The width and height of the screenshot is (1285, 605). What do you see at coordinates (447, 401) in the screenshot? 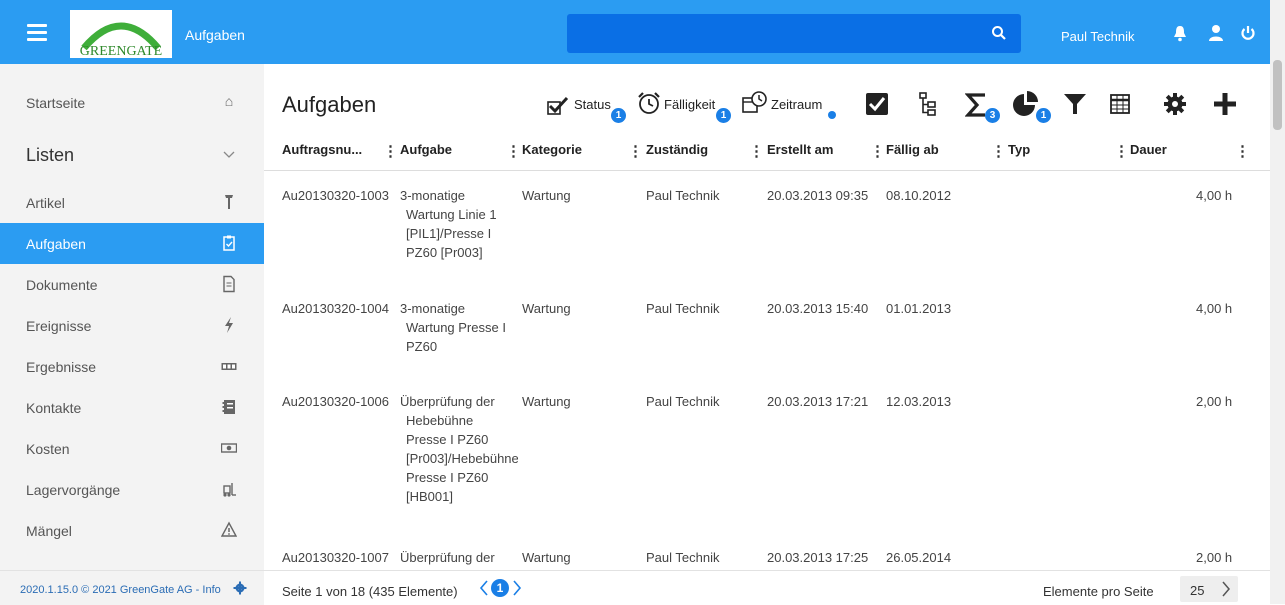
I see `cell-aufgabe-line: Überprüfung der` at bounding box center [447, 401].